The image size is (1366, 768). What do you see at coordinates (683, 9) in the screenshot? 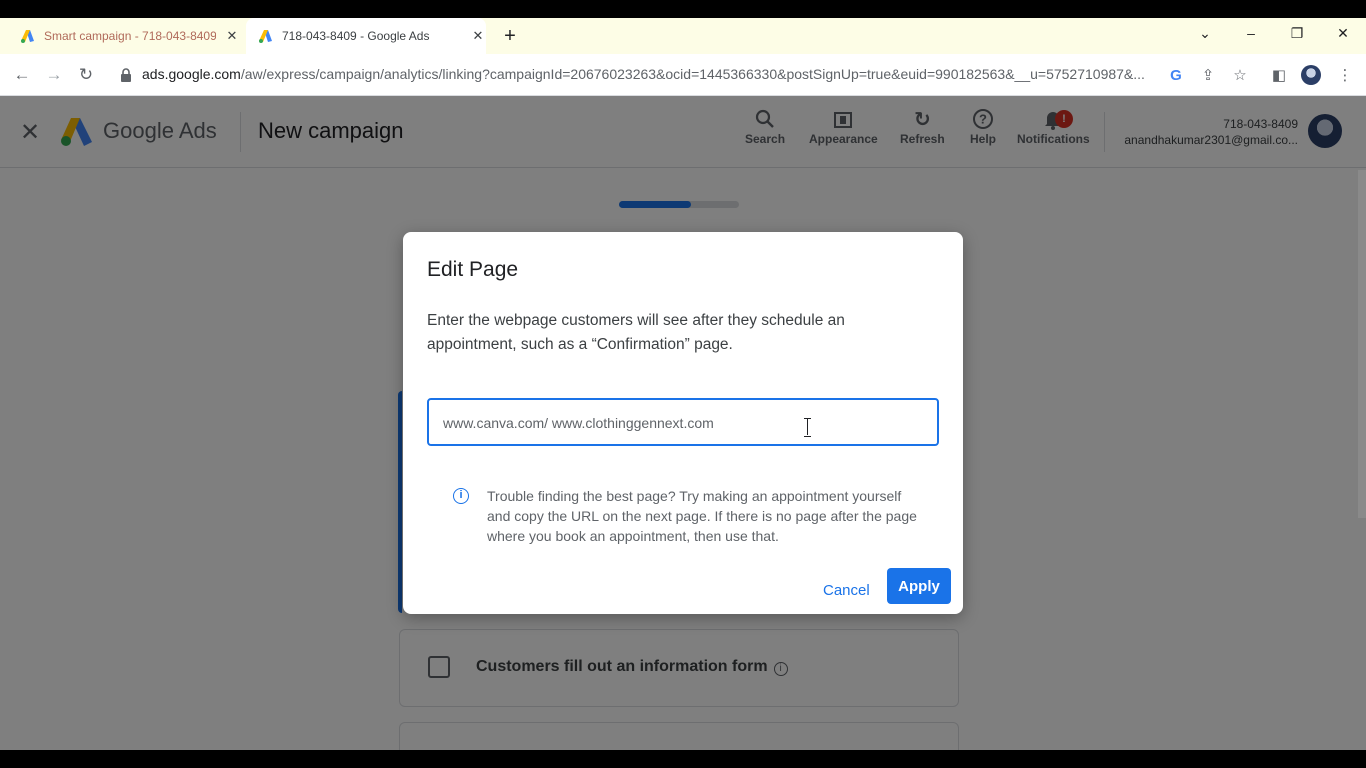
I see `screen-top-border` at bounding box center [683, 9].